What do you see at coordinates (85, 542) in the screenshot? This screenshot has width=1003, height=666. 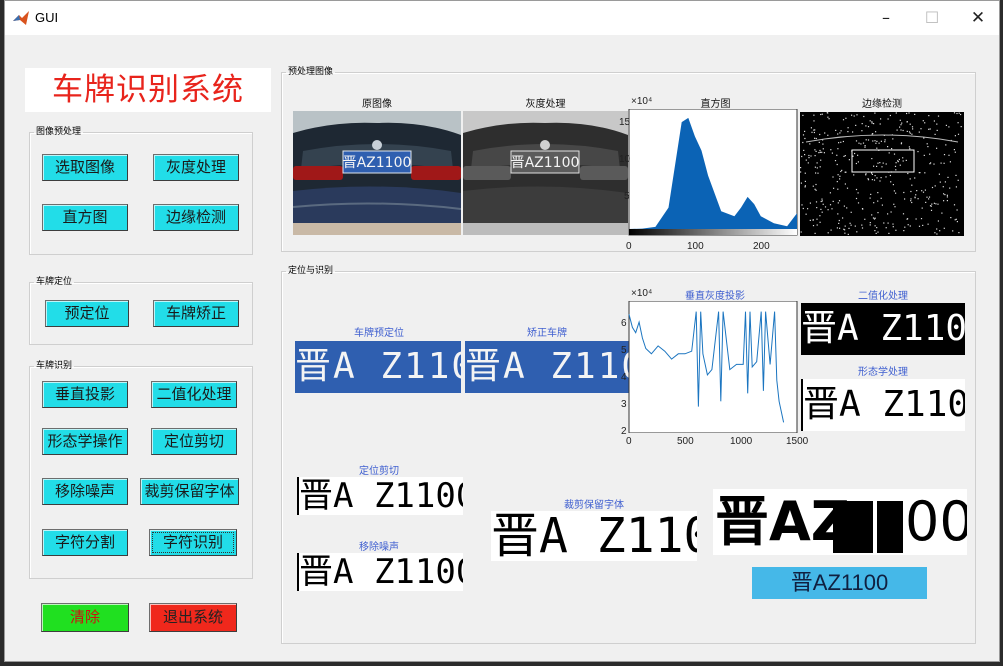 I see `char-segment-button: 字符分割` at bounding box center [85, 542].